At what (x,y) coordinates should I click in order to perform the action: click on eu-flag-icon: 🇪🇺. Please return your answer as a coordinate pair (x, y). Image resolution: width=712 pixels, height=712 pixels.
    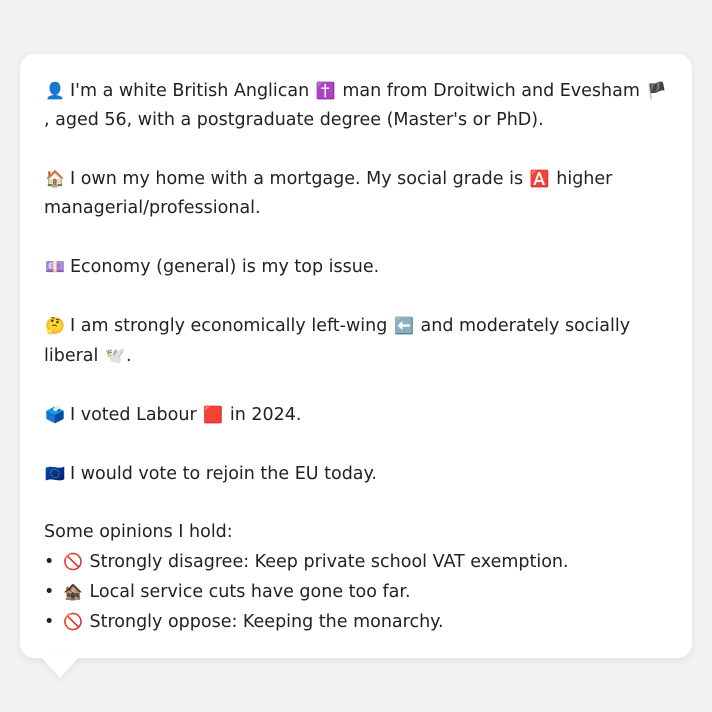
    Looking at the image, I should click on (55, 473).